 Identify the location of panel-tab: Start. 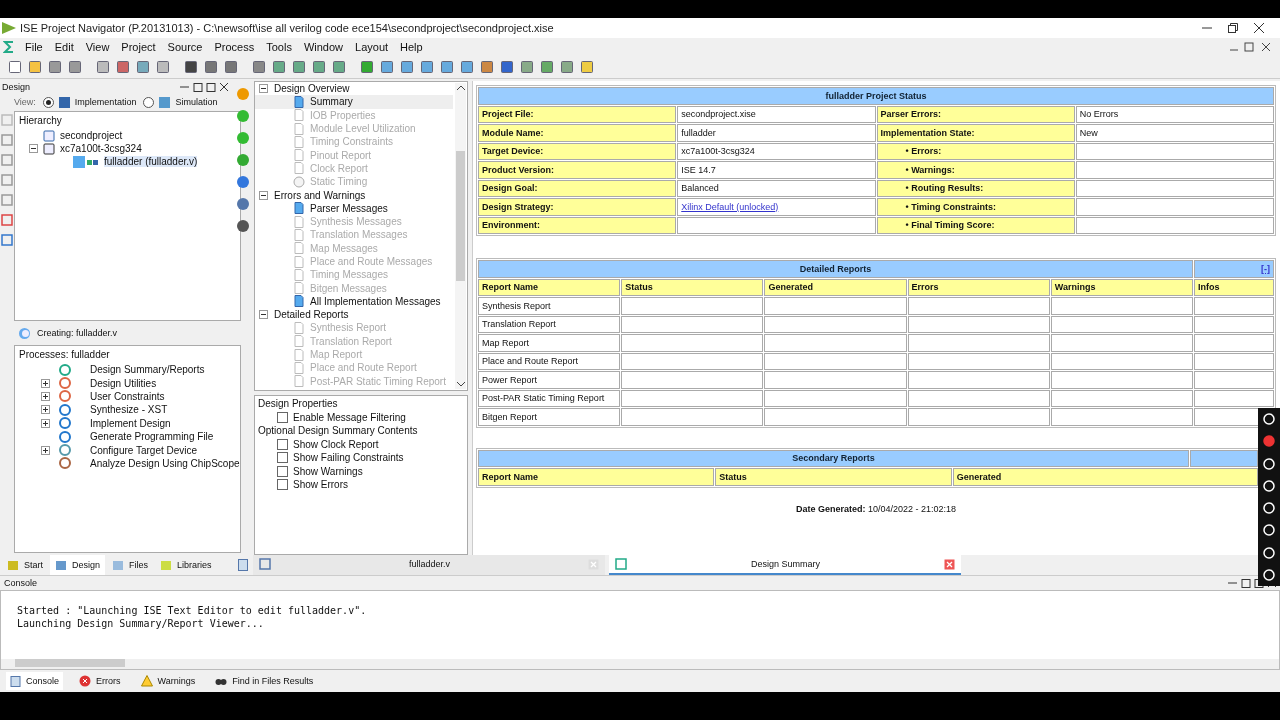
(25, 565).